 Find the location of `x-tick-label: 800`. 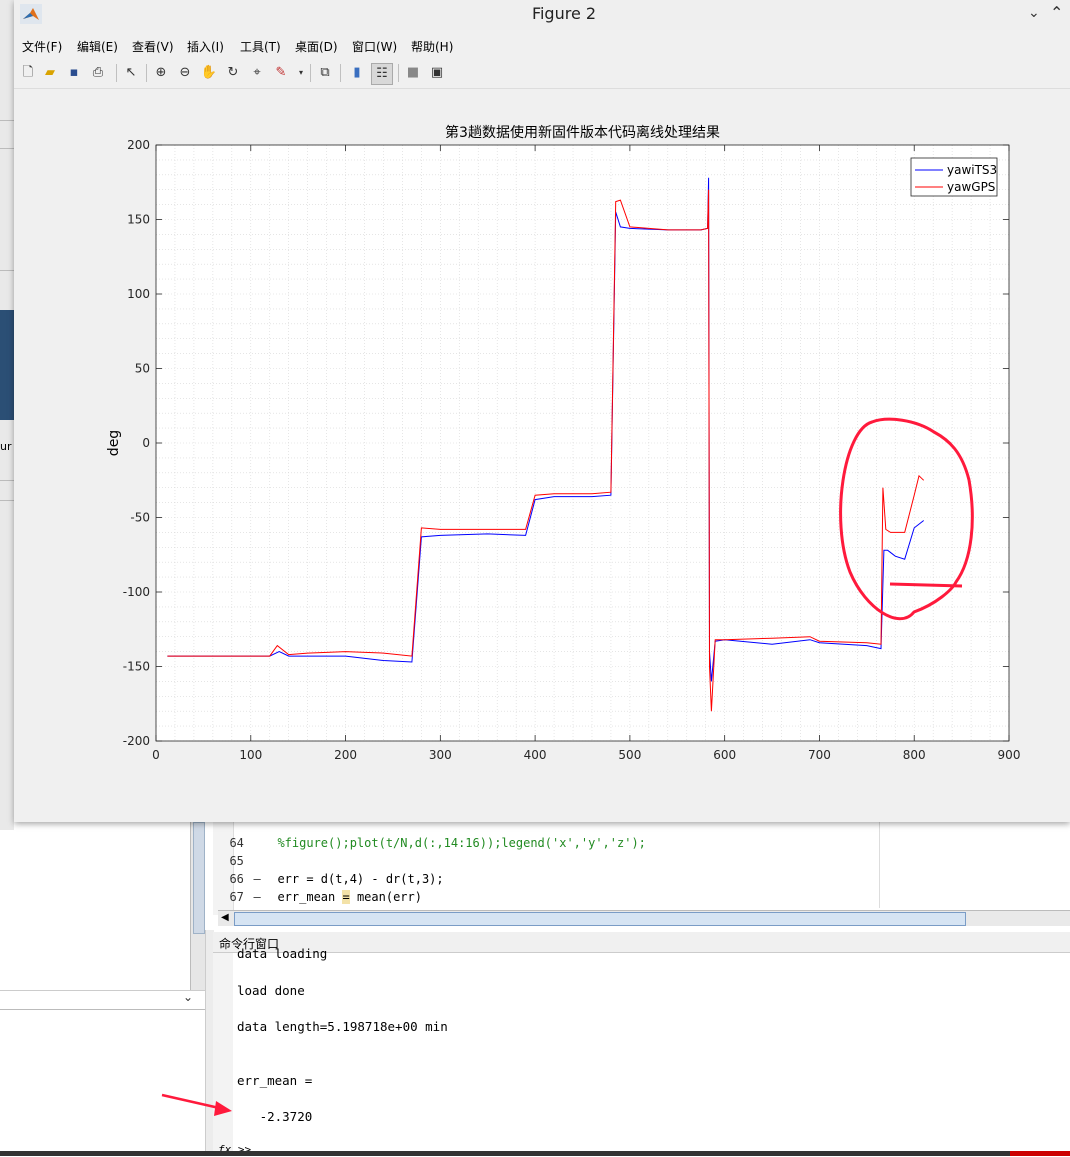

x-tick-label: 800 is located at coordinates (914, 755).